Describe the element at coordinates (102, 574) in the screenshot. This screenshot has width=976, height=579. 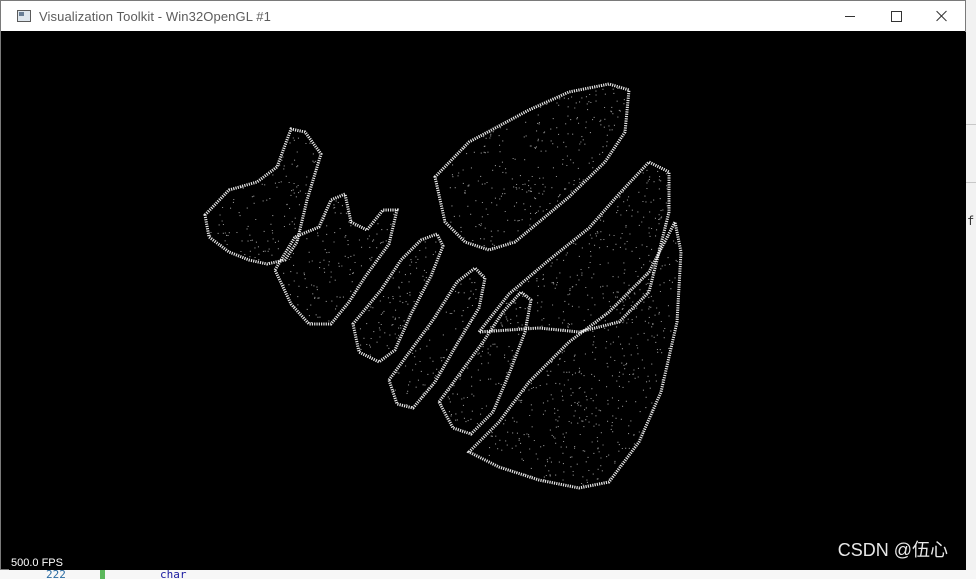
I see `change-marker` at that location.